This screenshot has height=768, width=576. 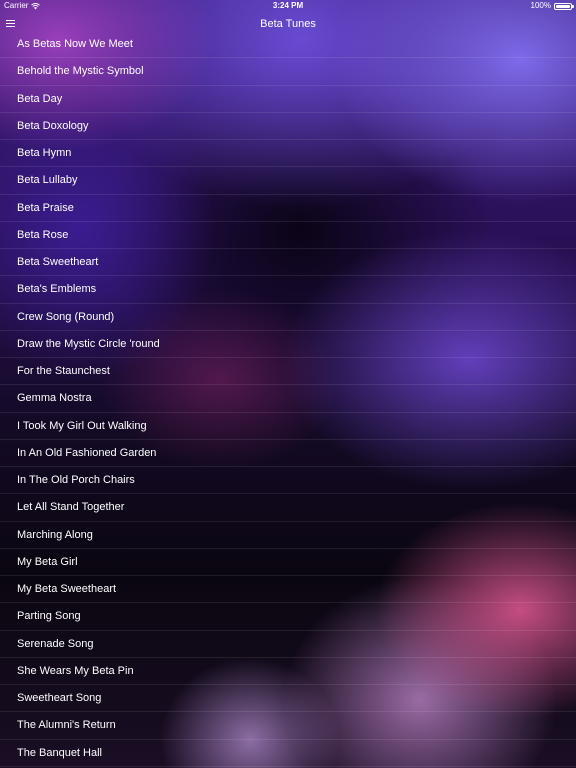 I want to click on song-list-item: Beta Praise, so click(x=288, y=208).